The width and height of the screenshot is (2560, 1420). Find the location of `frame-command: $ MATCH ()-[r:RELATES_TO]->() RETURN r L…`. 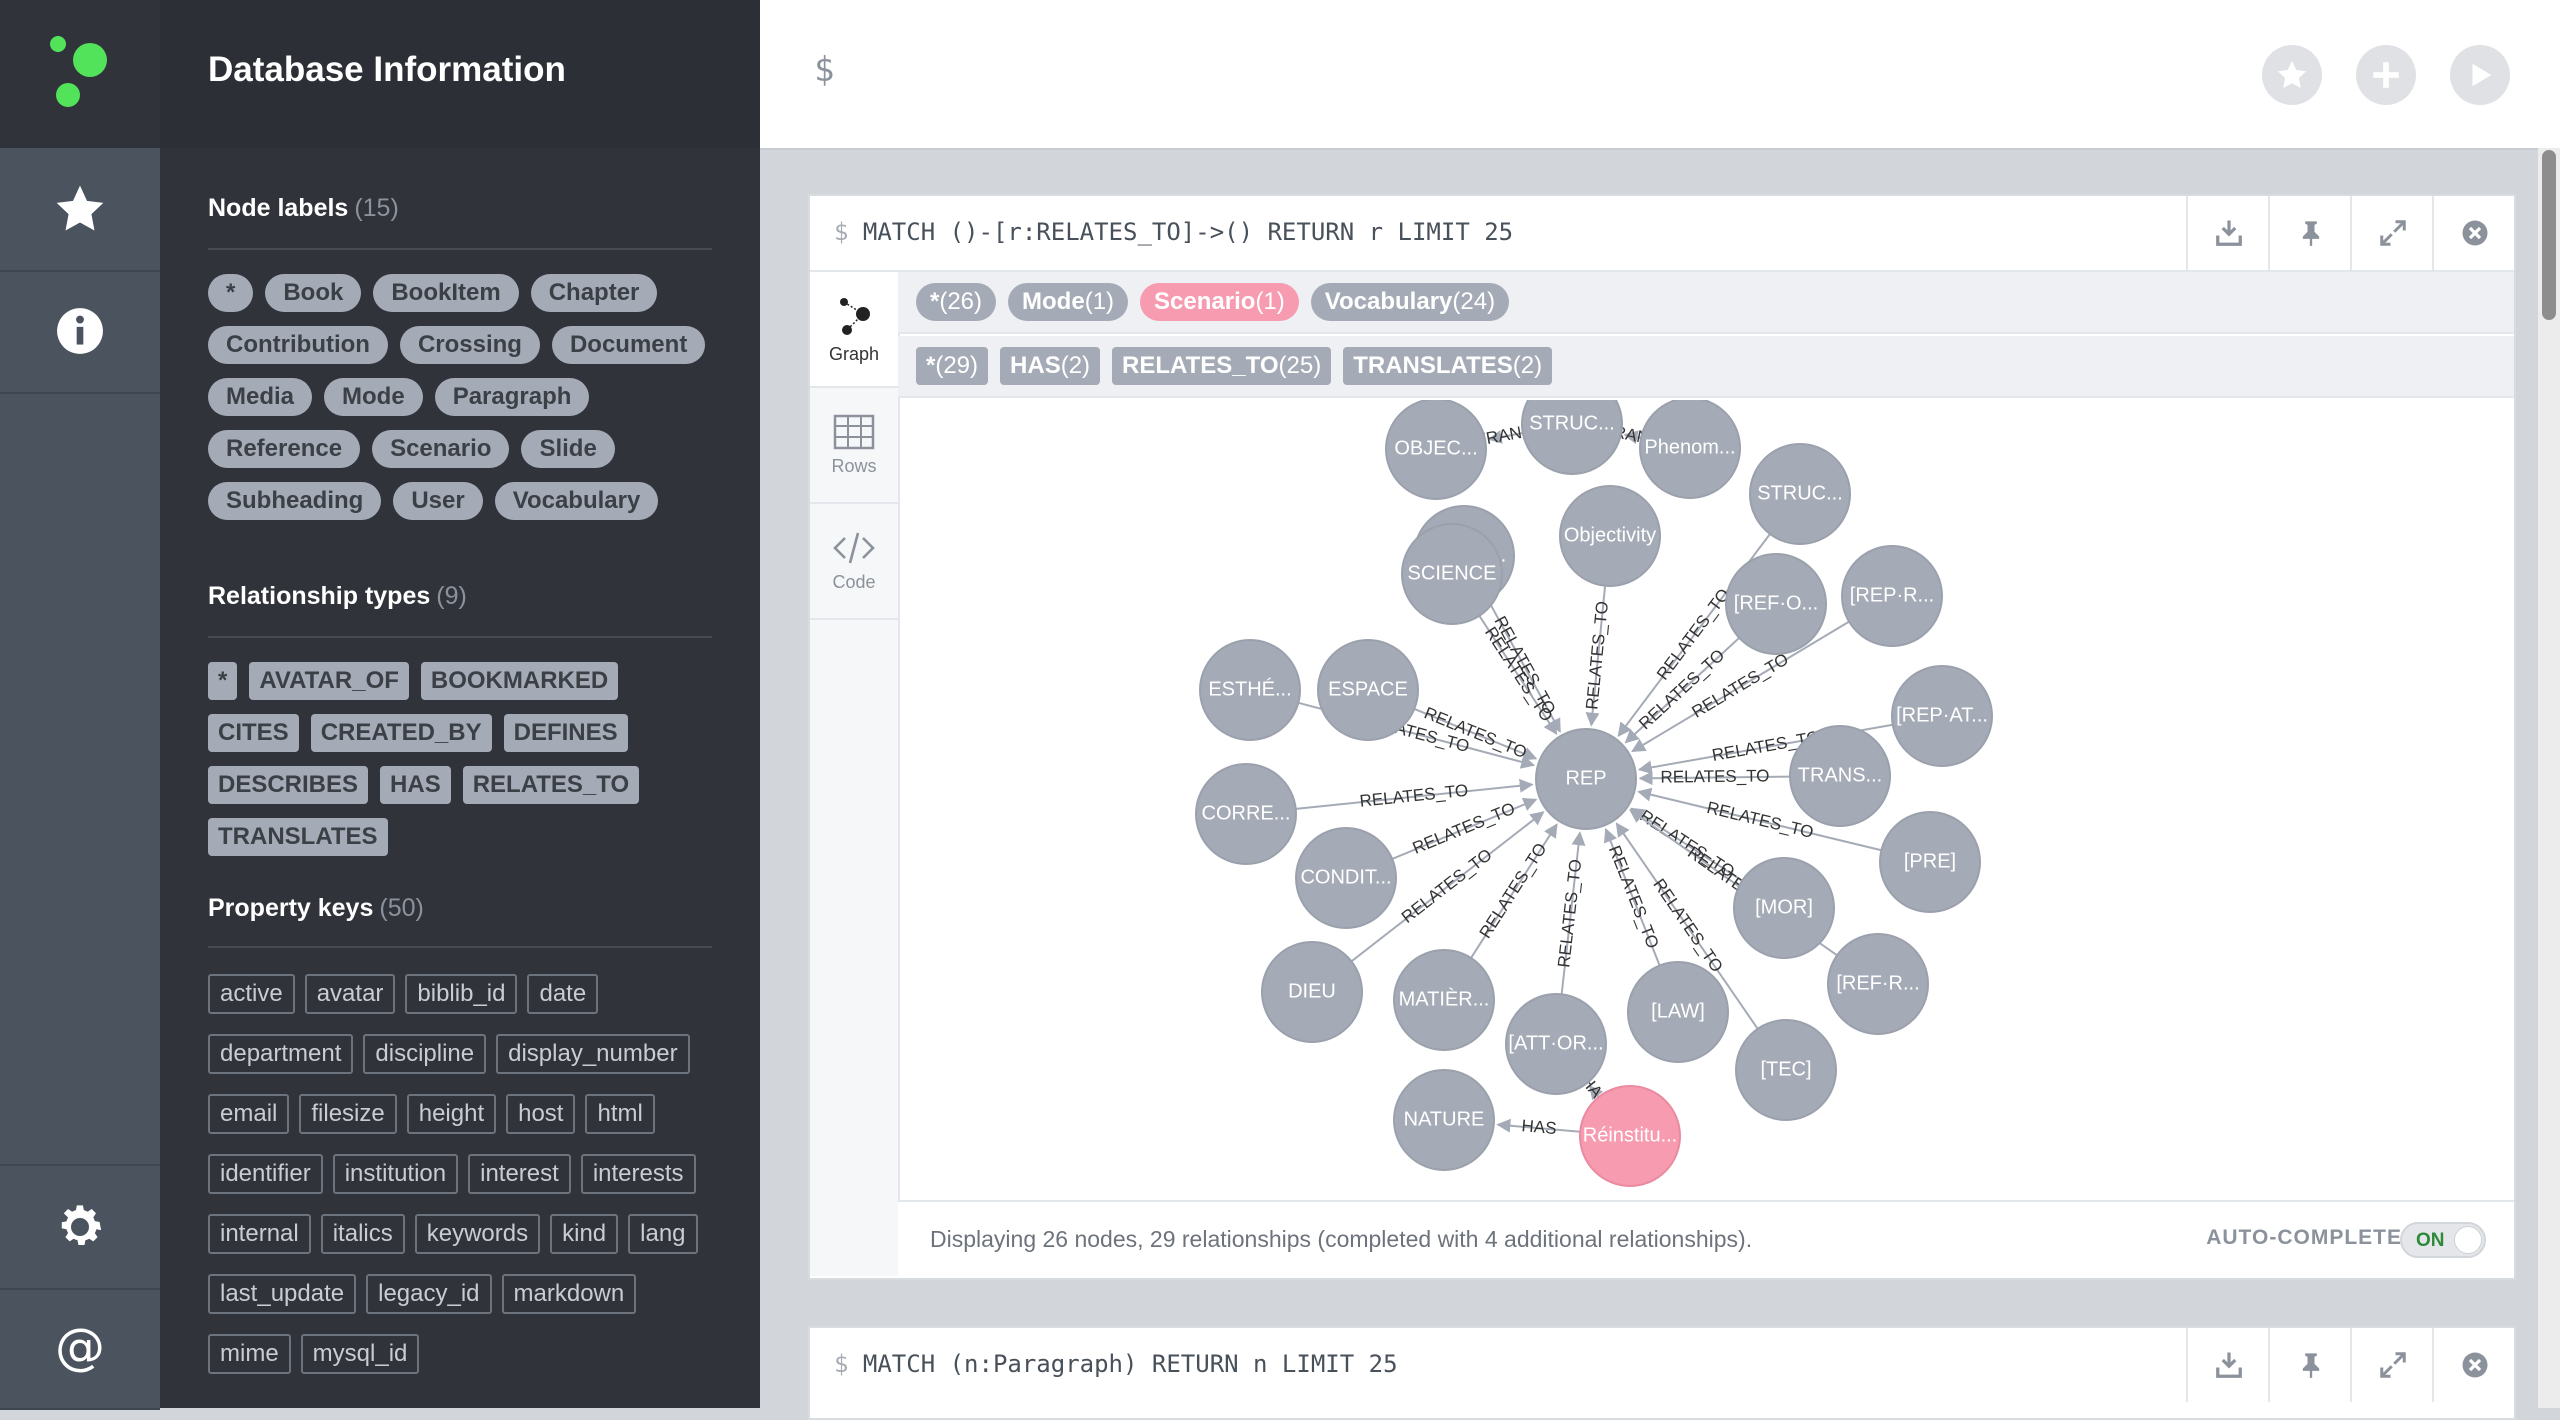

frame-command: $ MATCH ()-[r:RELATES_TO]->() RETURN r L… is located at coordinates (1173, 232).